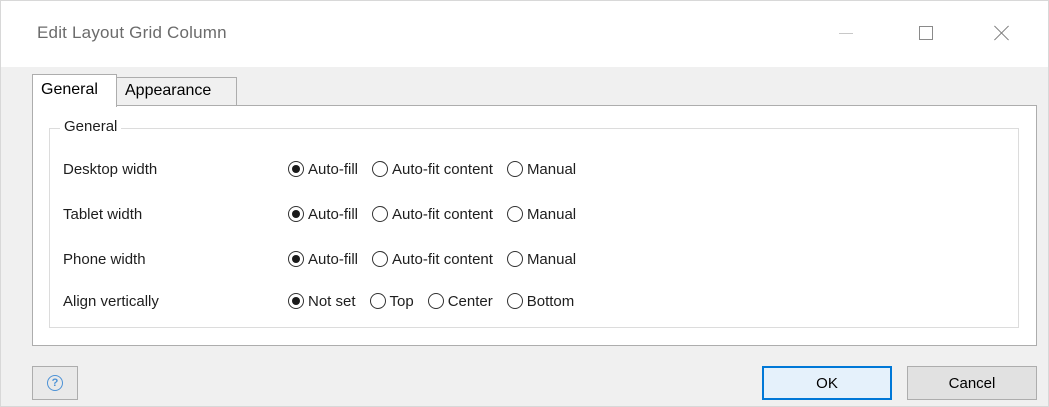  Describe the element at coordinates (110, 169) in the screenshot. I see `desktop-width-label: Desktop width` at that location.